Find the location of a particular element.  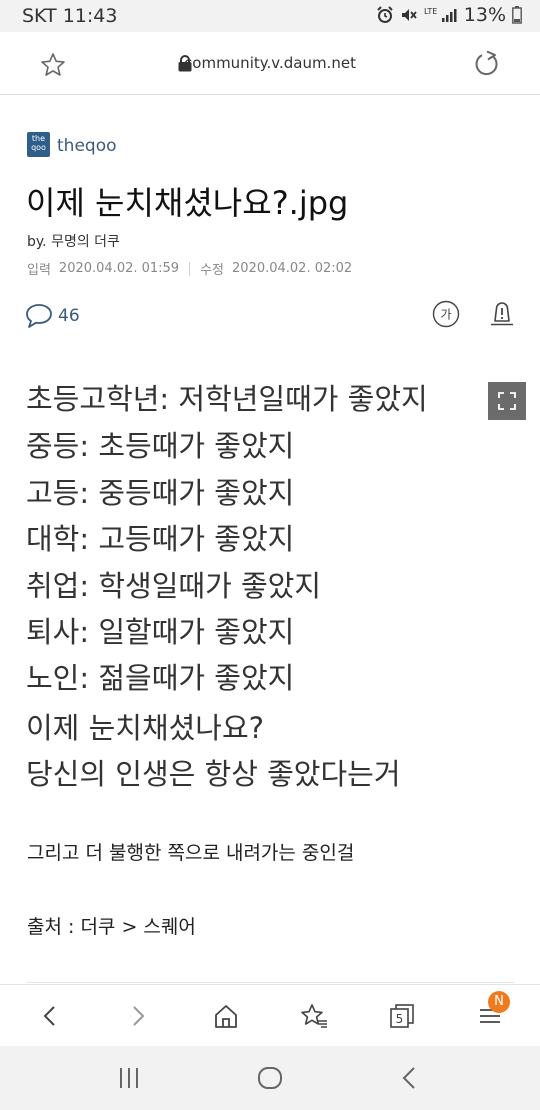

status-carrier-time: SKT 11:43 is located at coordinates (69, 16).